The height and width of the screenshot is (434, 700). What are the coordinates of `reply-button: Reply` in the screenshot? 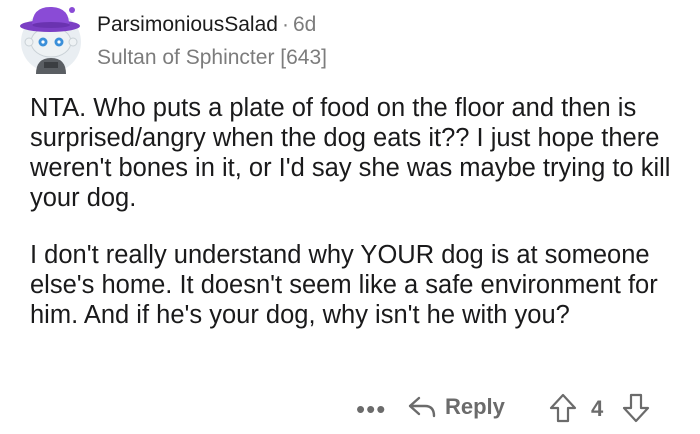 It's located at (456, 407).